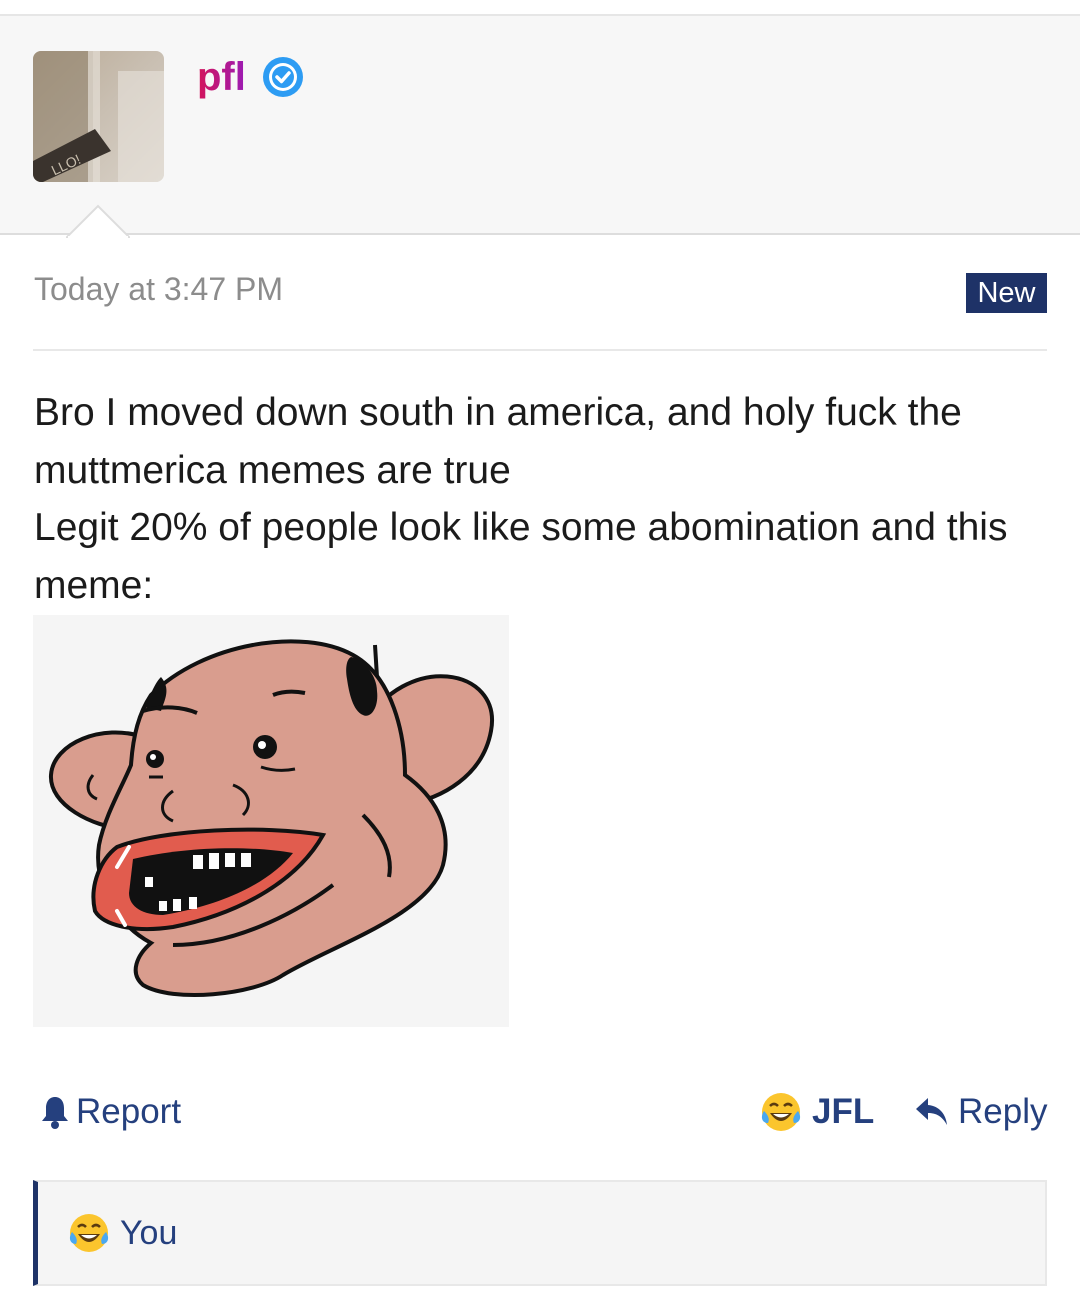 Image resolution: width=1080 pixels, height=1308 pixels. I want to click on reaction-label: JFL, so click(843, 1111).